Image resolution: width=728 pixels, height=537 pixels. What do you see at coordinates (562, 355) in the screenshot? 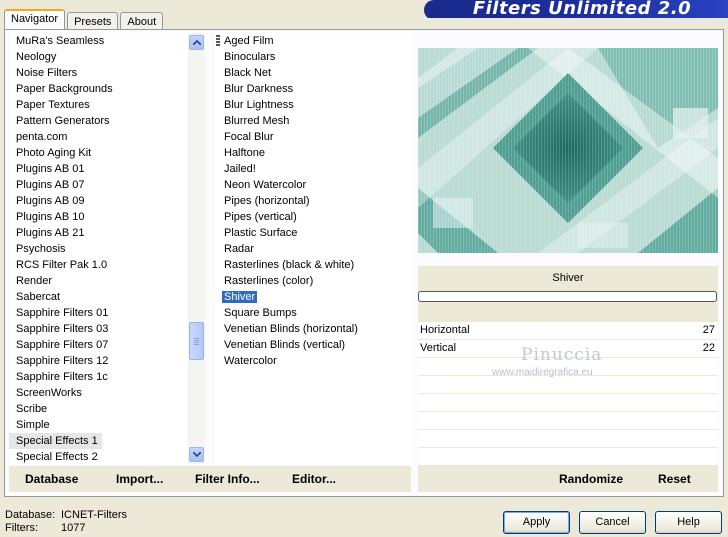
I see `watermark-name: Pinuccia` at bounding box center [562, 355].